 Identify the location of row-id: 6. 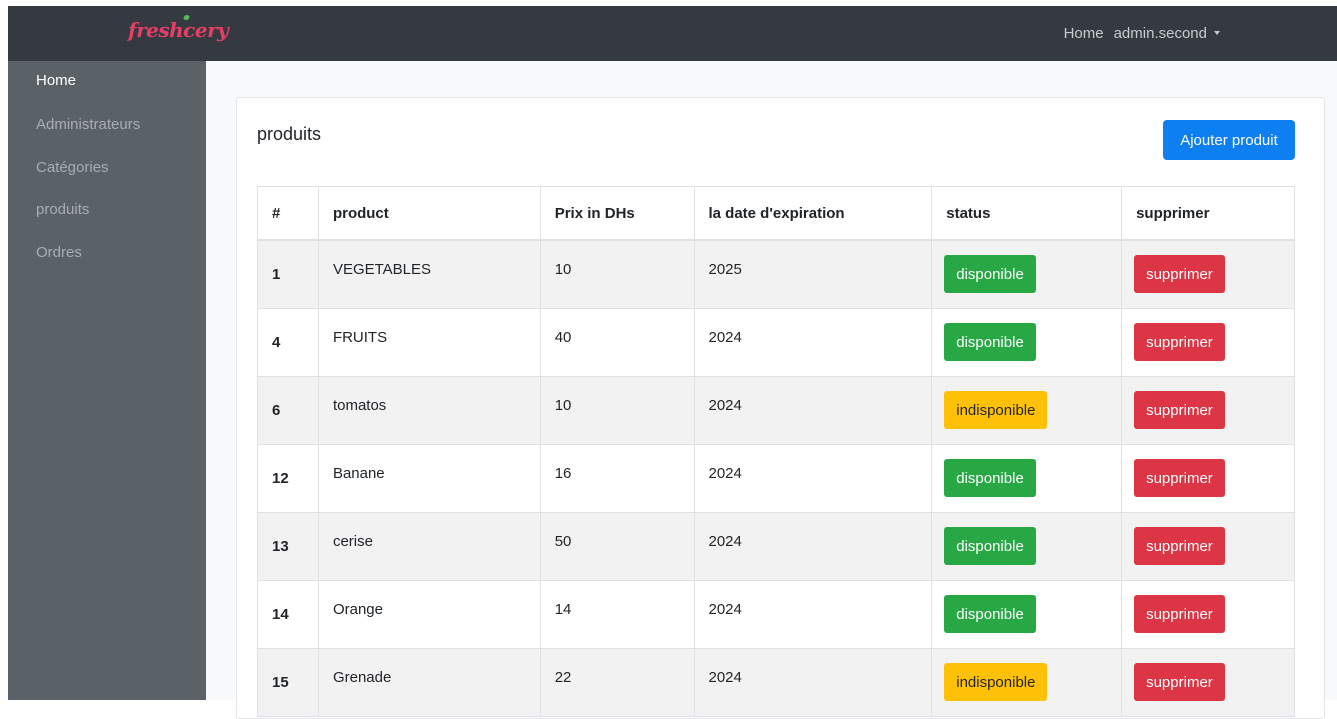
(288, 410).